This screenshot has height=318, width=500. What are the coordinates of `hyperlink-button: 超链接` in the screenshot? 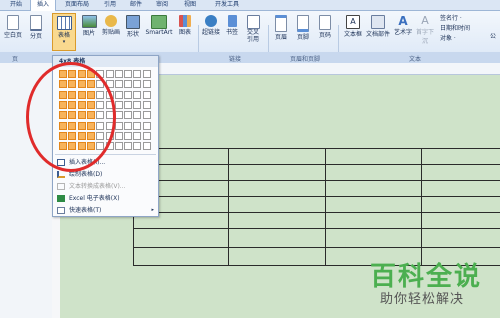 It's located at (211, 25).